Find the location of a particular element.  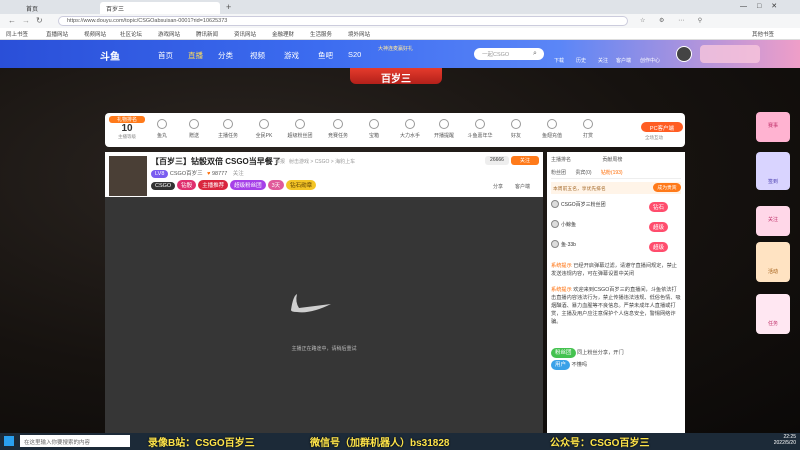

clock: 22:25 2022/5/20 is located at coordinates (776, 440).